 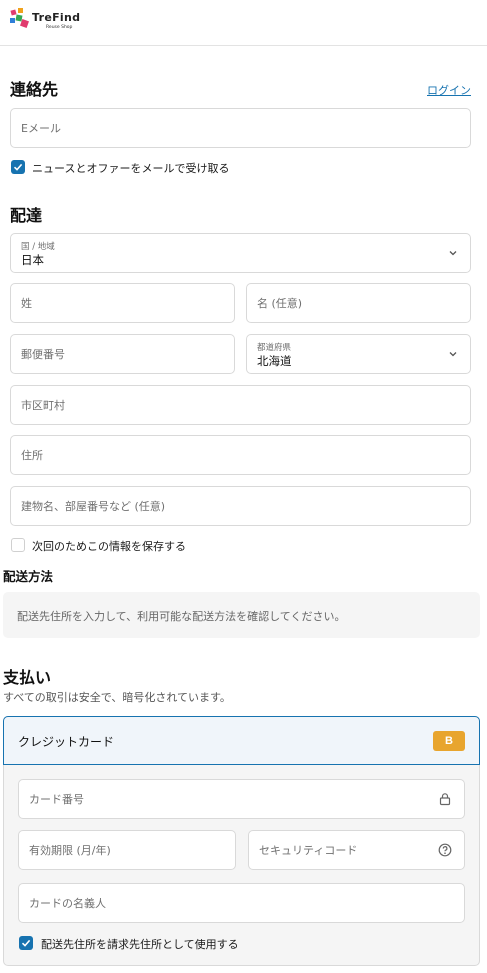 I want to click on prefecture-select: 都道府県 北海道, so click(x=358, y=354).